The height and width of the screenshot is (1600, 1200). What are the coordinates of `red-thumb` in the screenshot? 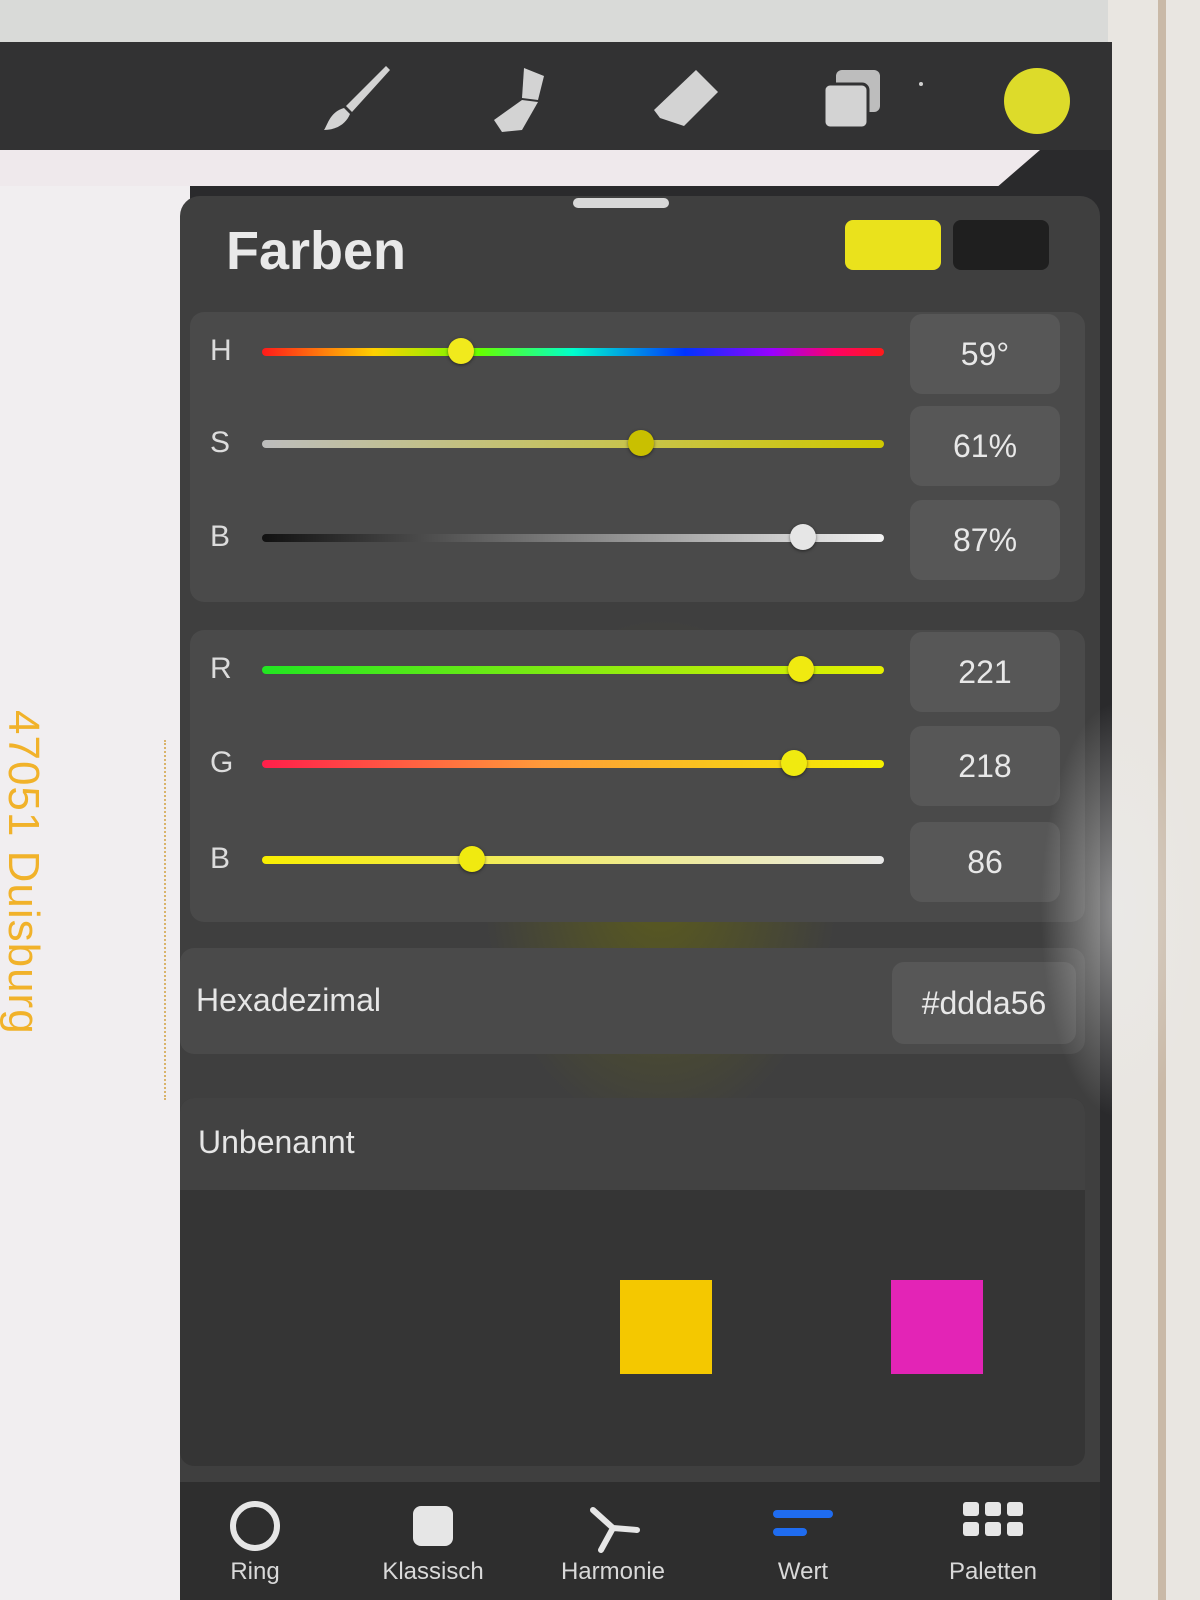 It's located at (801, 669).